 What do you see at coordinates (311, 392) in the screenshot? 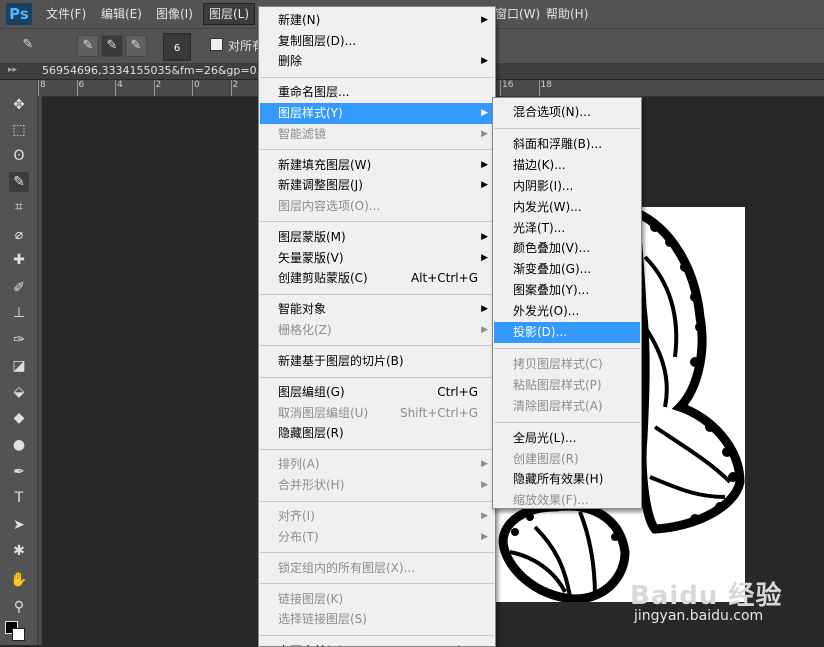
I see `menu-item-label: 图层编组(G)` at bounding box center [311, 392].